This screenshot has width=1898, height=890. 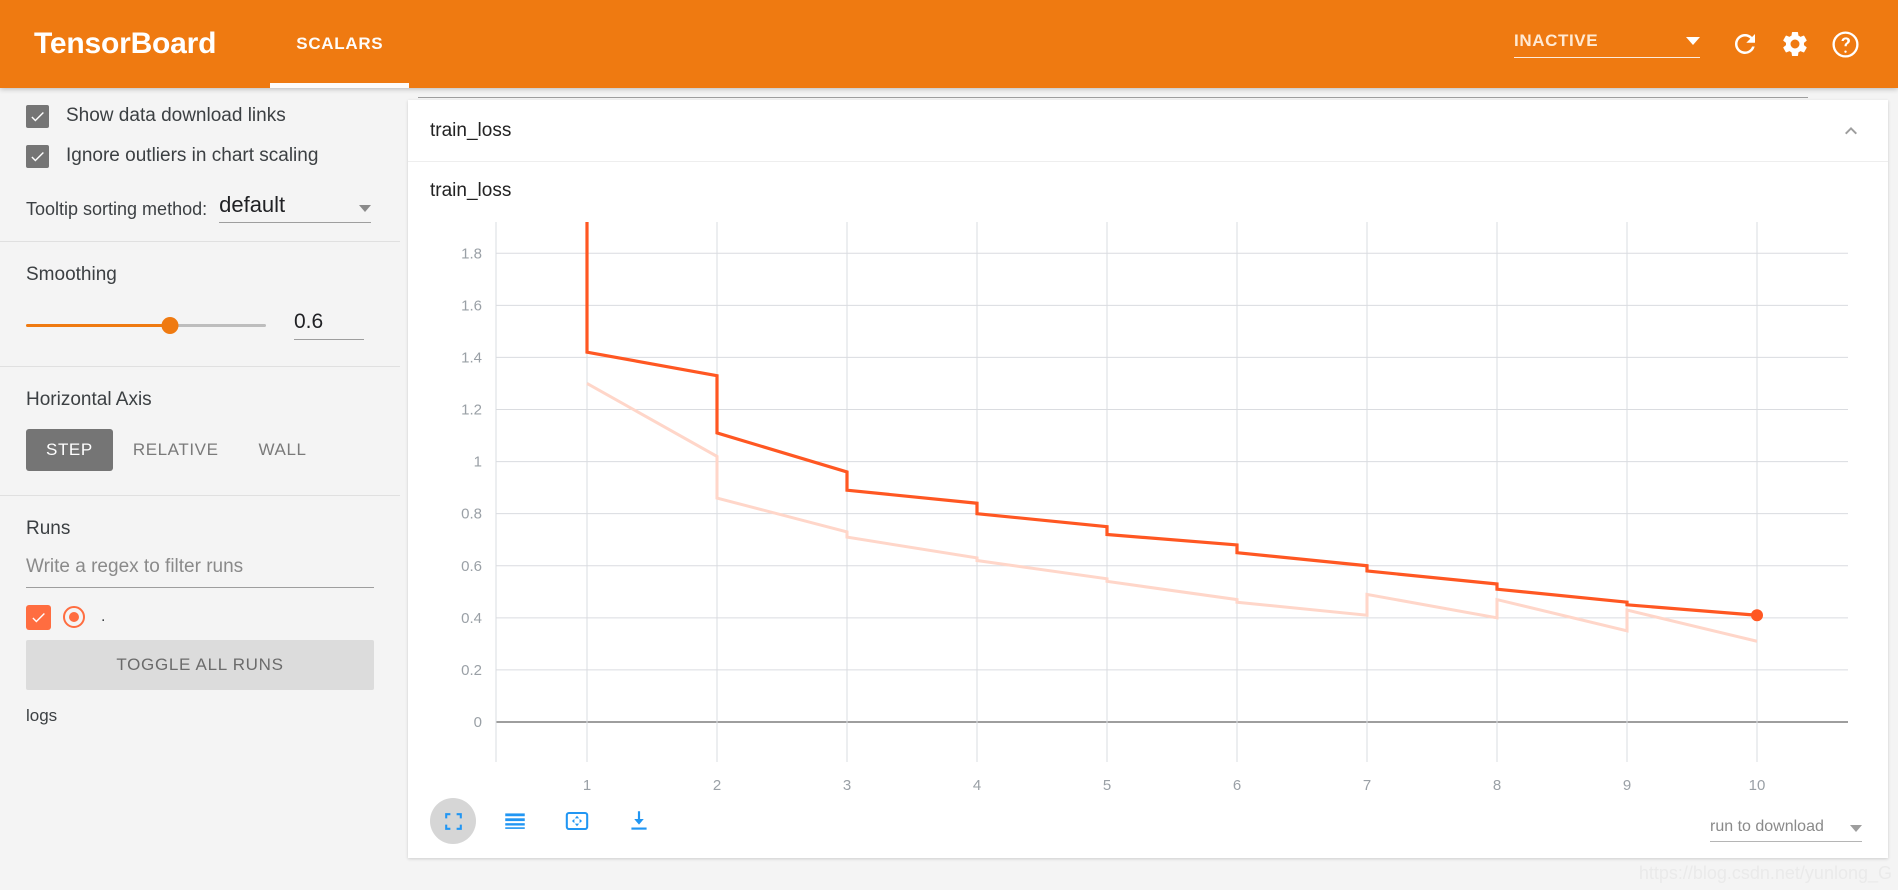 I want to click on run-list-item: ., so click(x=200, y=617).